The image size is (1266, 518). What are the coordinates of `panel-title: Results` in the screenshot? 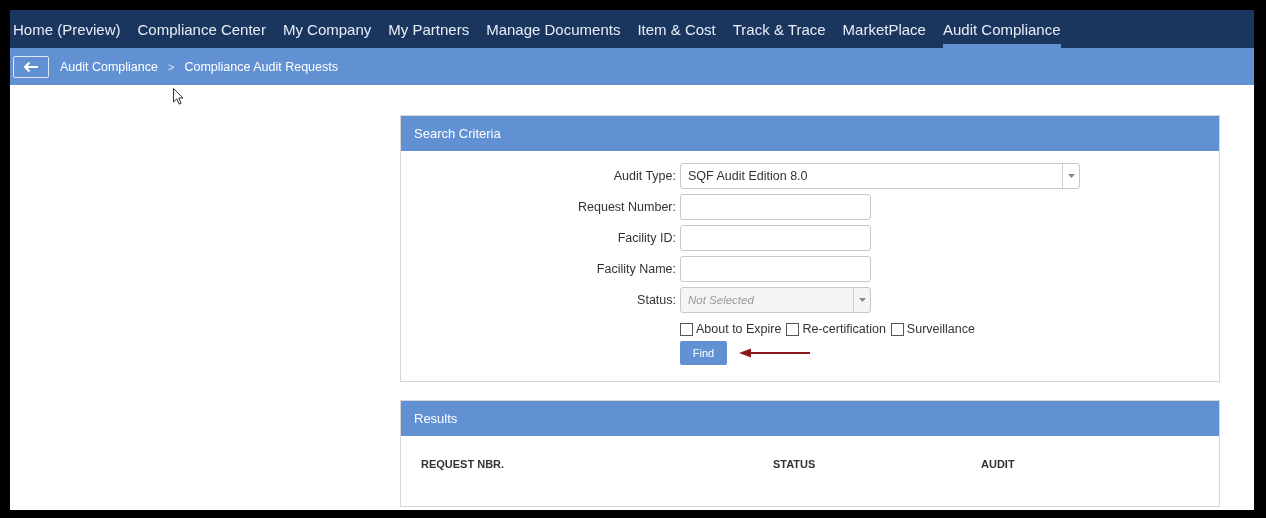 It's located at (436, 418).